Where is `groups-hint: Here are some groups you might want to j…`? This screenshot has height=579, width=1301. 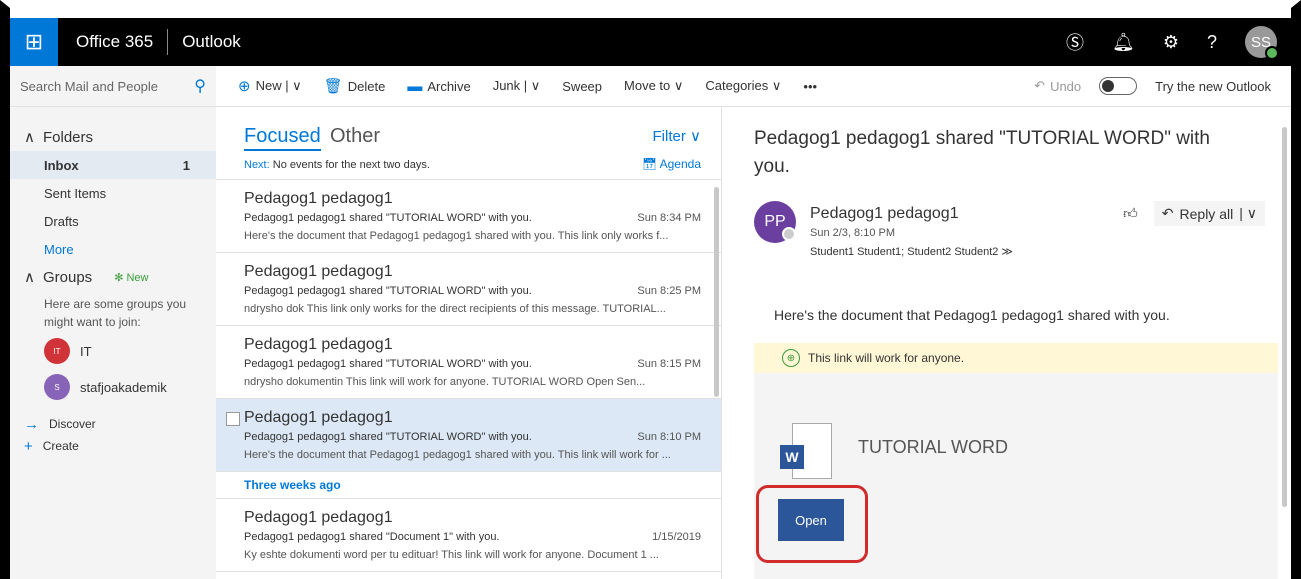
groups-hint: Here are some groups you might want to j… is located at coordinates (115, 313).